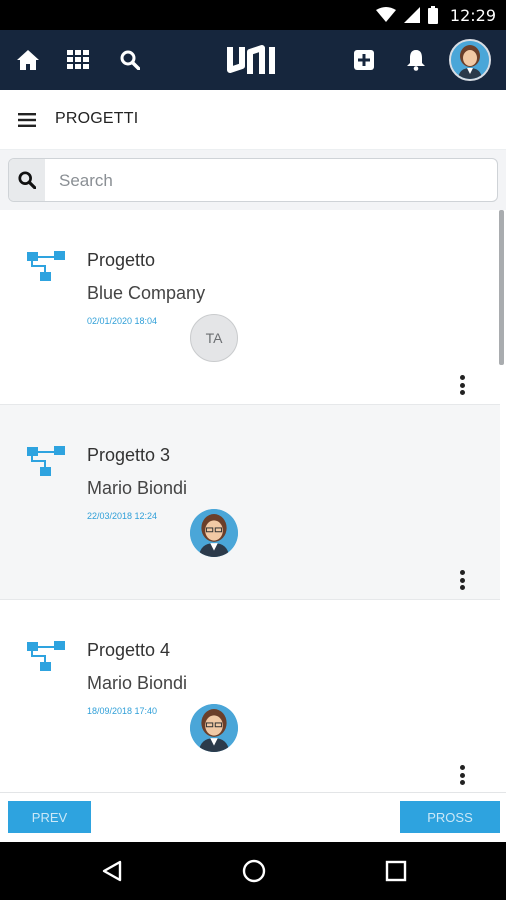 Image resolution: width=506 pixels, height=900 pixels. What do you see at coordinates (450, 817) in the screenshot?
I see `next-page-button: PROSS` at bounding box center [450, 817].